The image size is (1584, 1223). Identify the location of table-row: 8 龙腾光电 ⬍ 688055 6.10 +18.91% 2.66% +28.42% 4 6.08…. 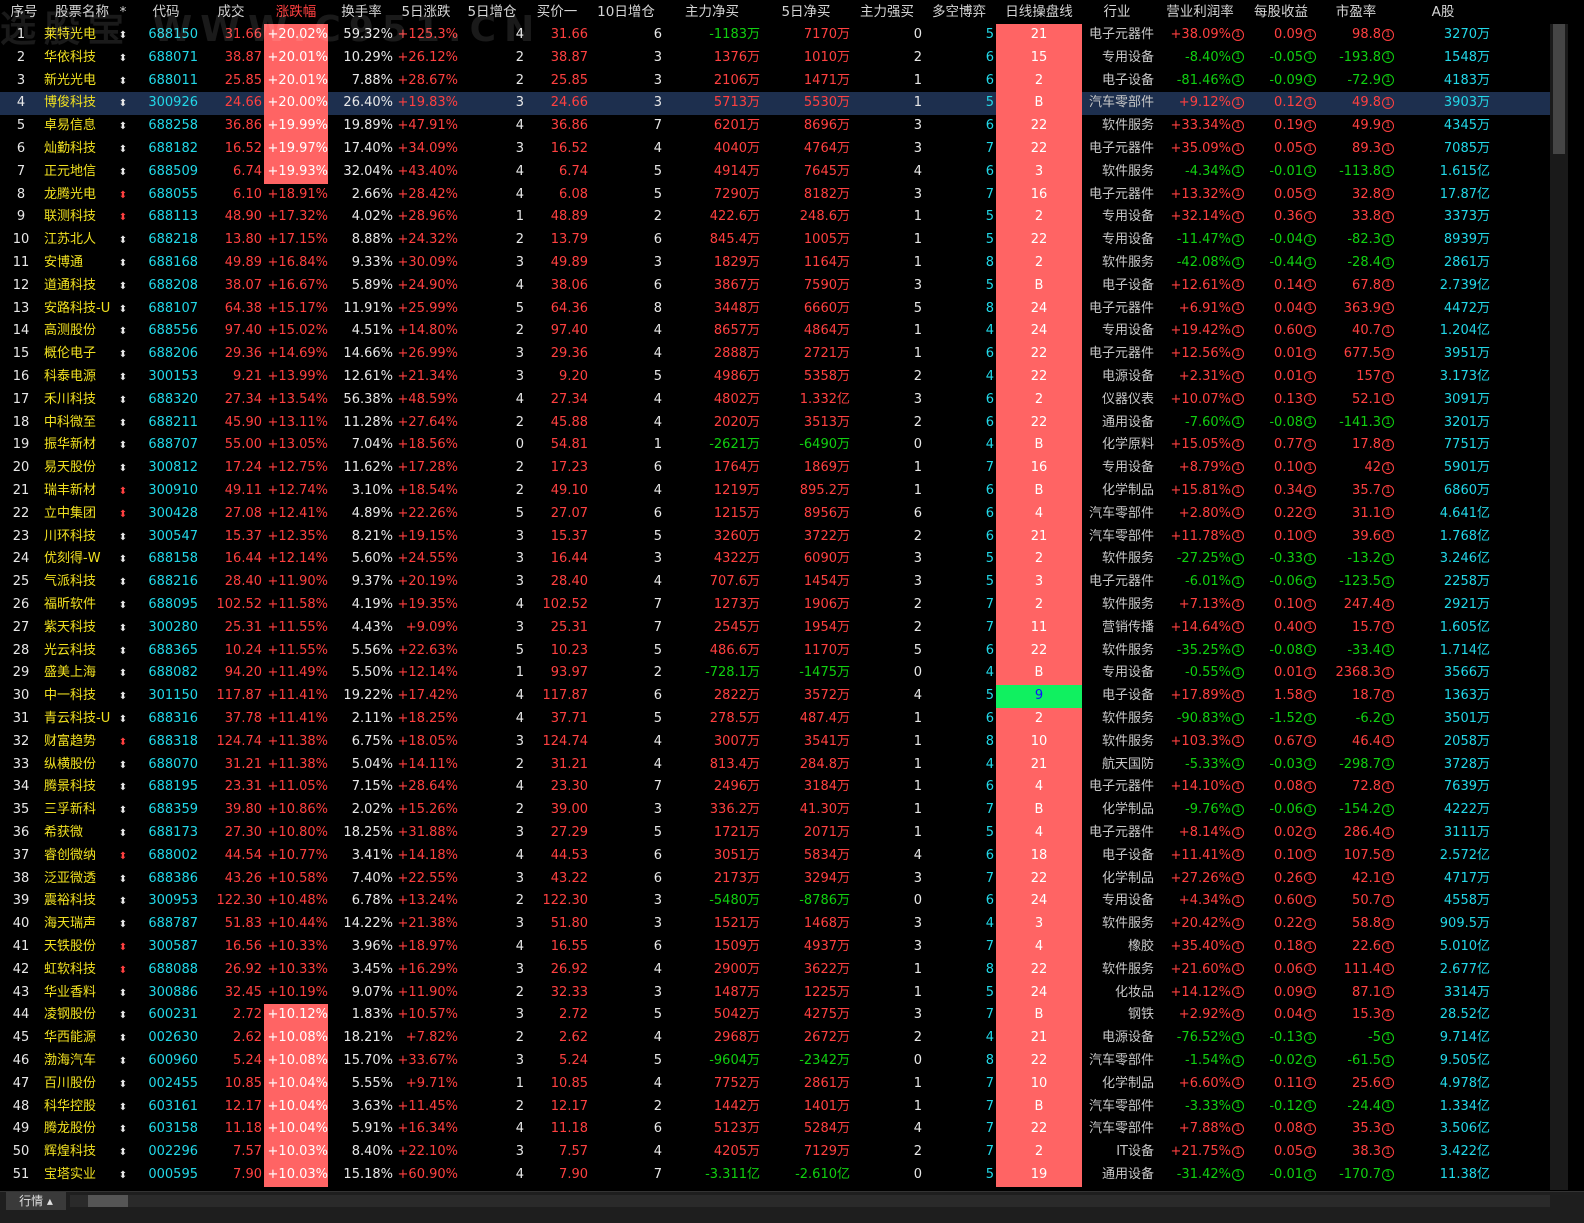
(784, 195).